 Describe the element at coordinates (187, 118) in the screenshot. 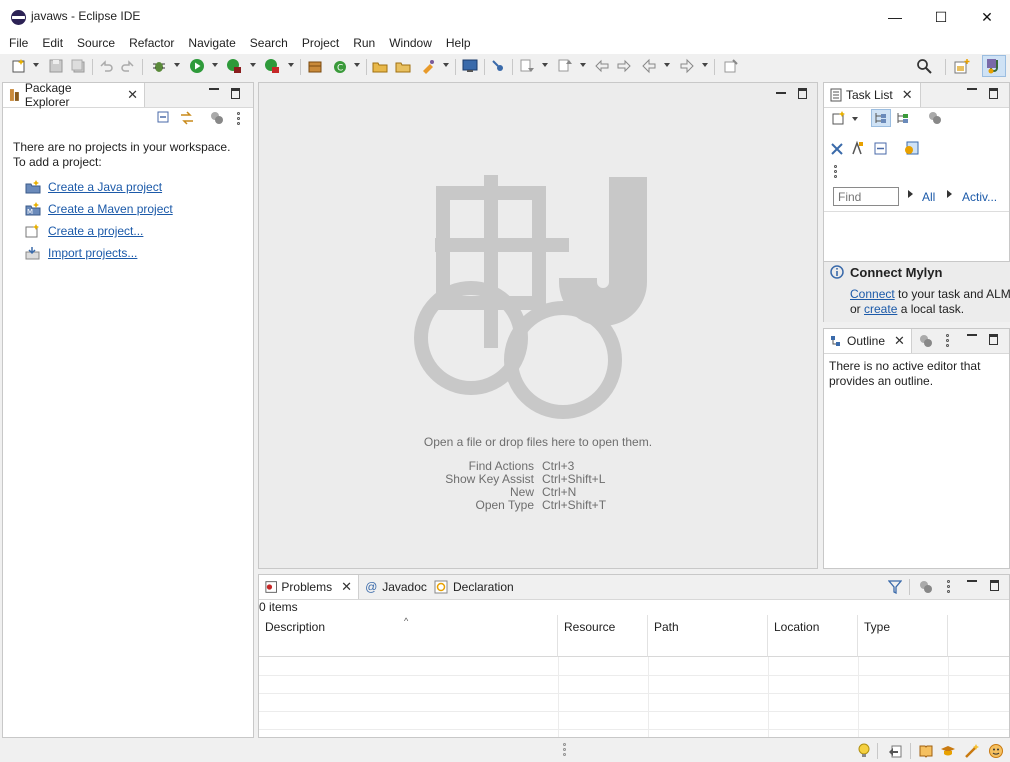

I see `link-with-editor-icon` at that location.